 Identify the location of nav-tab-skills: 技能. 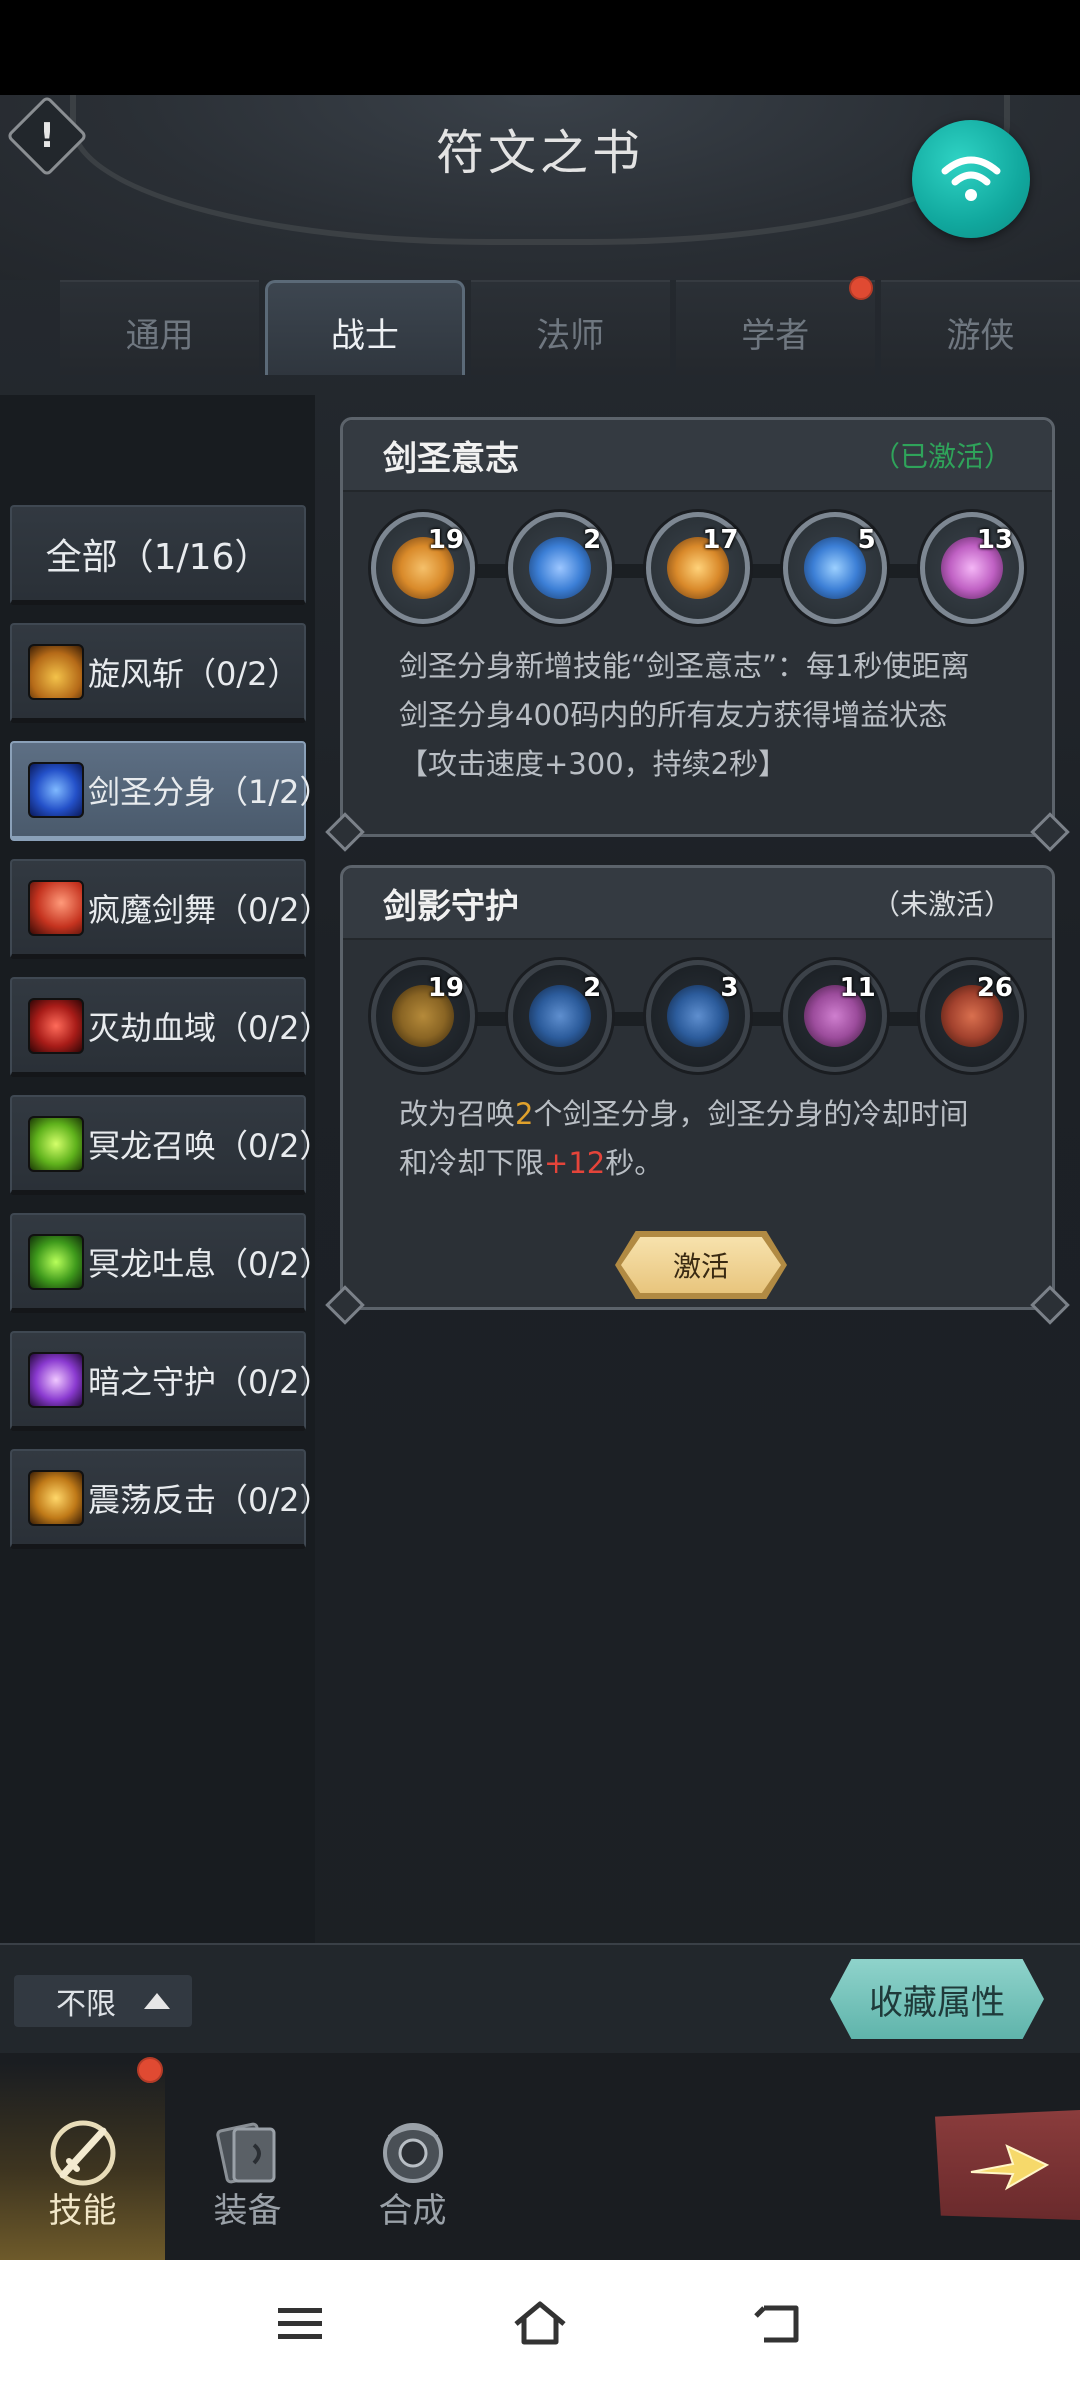
(82, 2158).